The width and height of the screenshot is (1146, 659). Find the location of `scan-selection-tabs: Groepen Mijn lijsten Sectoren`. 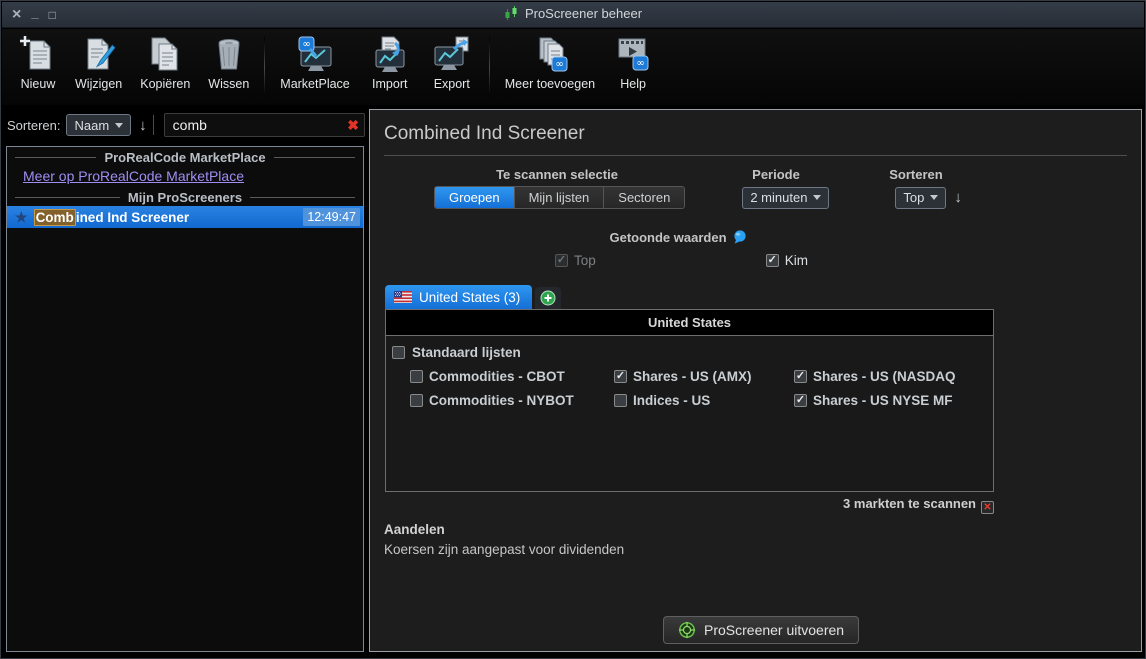

scan-selection-tabs: Groepen Mijn lijsten Sectoren is located at coordinates (560, 197).